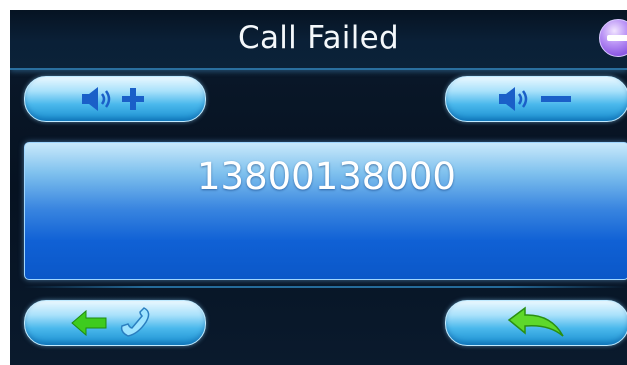 This screenshot has height=365, width=627. What do you see at coordinates (325, 287) in the screenshot?
I see `divider` at bounding box center [325, 287].